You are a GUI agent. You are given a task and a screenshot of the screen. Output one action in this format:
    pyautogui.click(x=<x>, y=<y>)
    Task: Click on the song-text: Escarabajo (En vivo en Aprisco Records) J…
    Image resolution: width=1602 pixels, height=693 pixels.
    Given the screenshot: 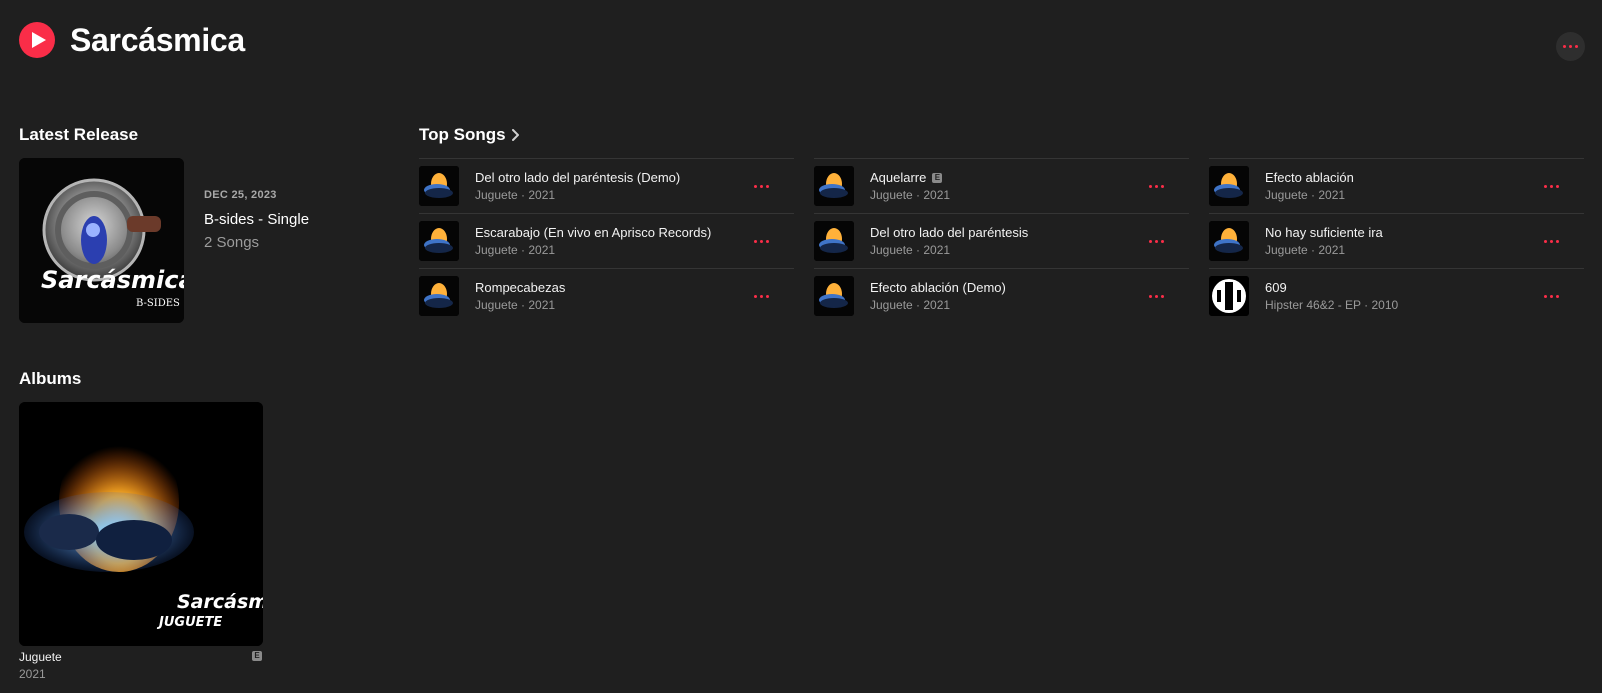 What is the action you would take?
    pyautogui.click(x=612, y=241)
    